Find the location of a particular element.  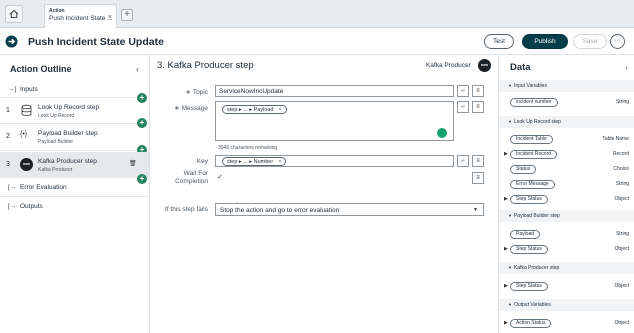

key-data-pill: step ▸ ... ▸ Number × is located at coordinates (254, 161).